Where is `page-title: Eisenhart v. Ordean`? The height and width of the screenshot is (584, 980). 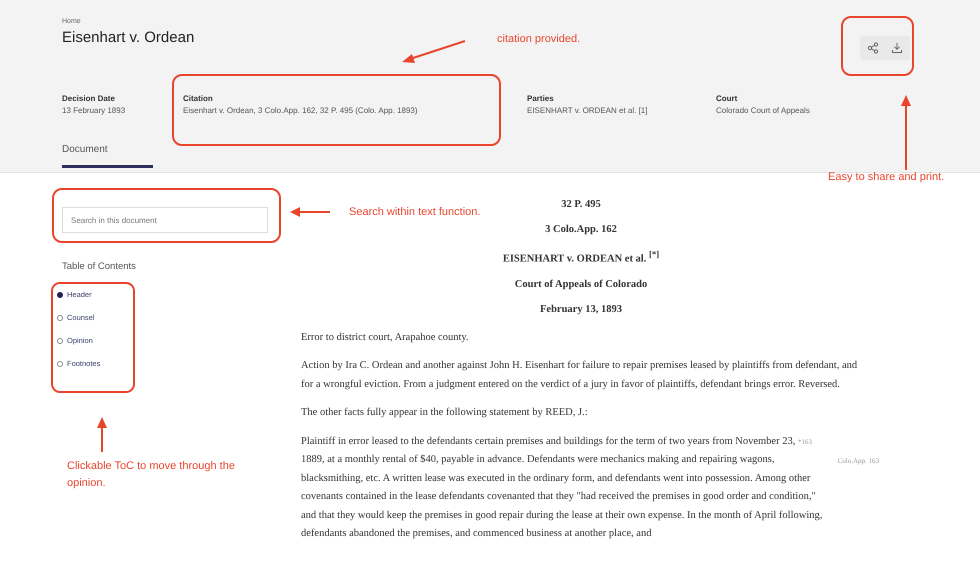 page-title: Eisenhart v. Ordean is located at coordinates (128, 37).